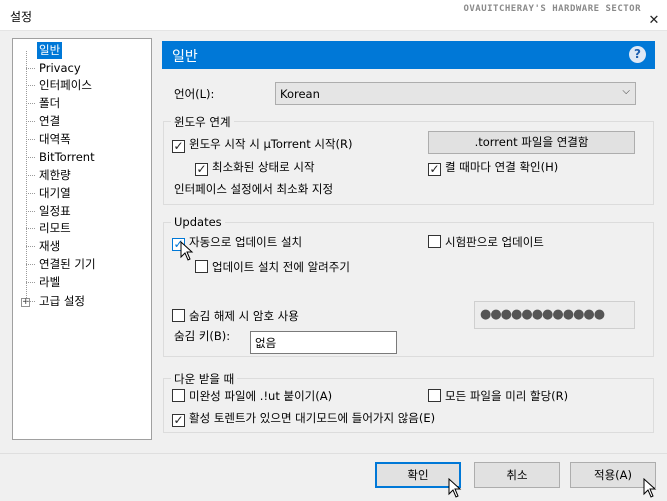  What do you see at coordinates (494, 242) in the screenshot?
I see `checkbox-label: 시험판으로 업데이트` at bounding box center [494, 242].